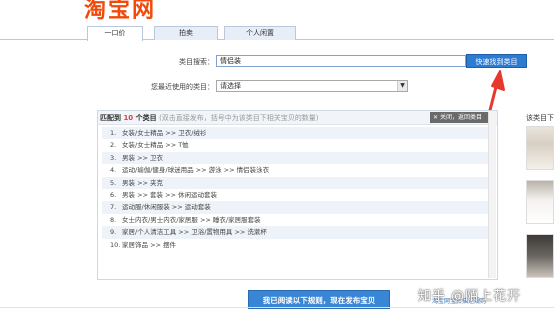 The height and width of the screenshot is (314, 554). Describe the element at coordinates (298, 133) in the screenshot. I see `list-item: 1. 女装/女士精品 >> 卫衣/绒衫` at that location.